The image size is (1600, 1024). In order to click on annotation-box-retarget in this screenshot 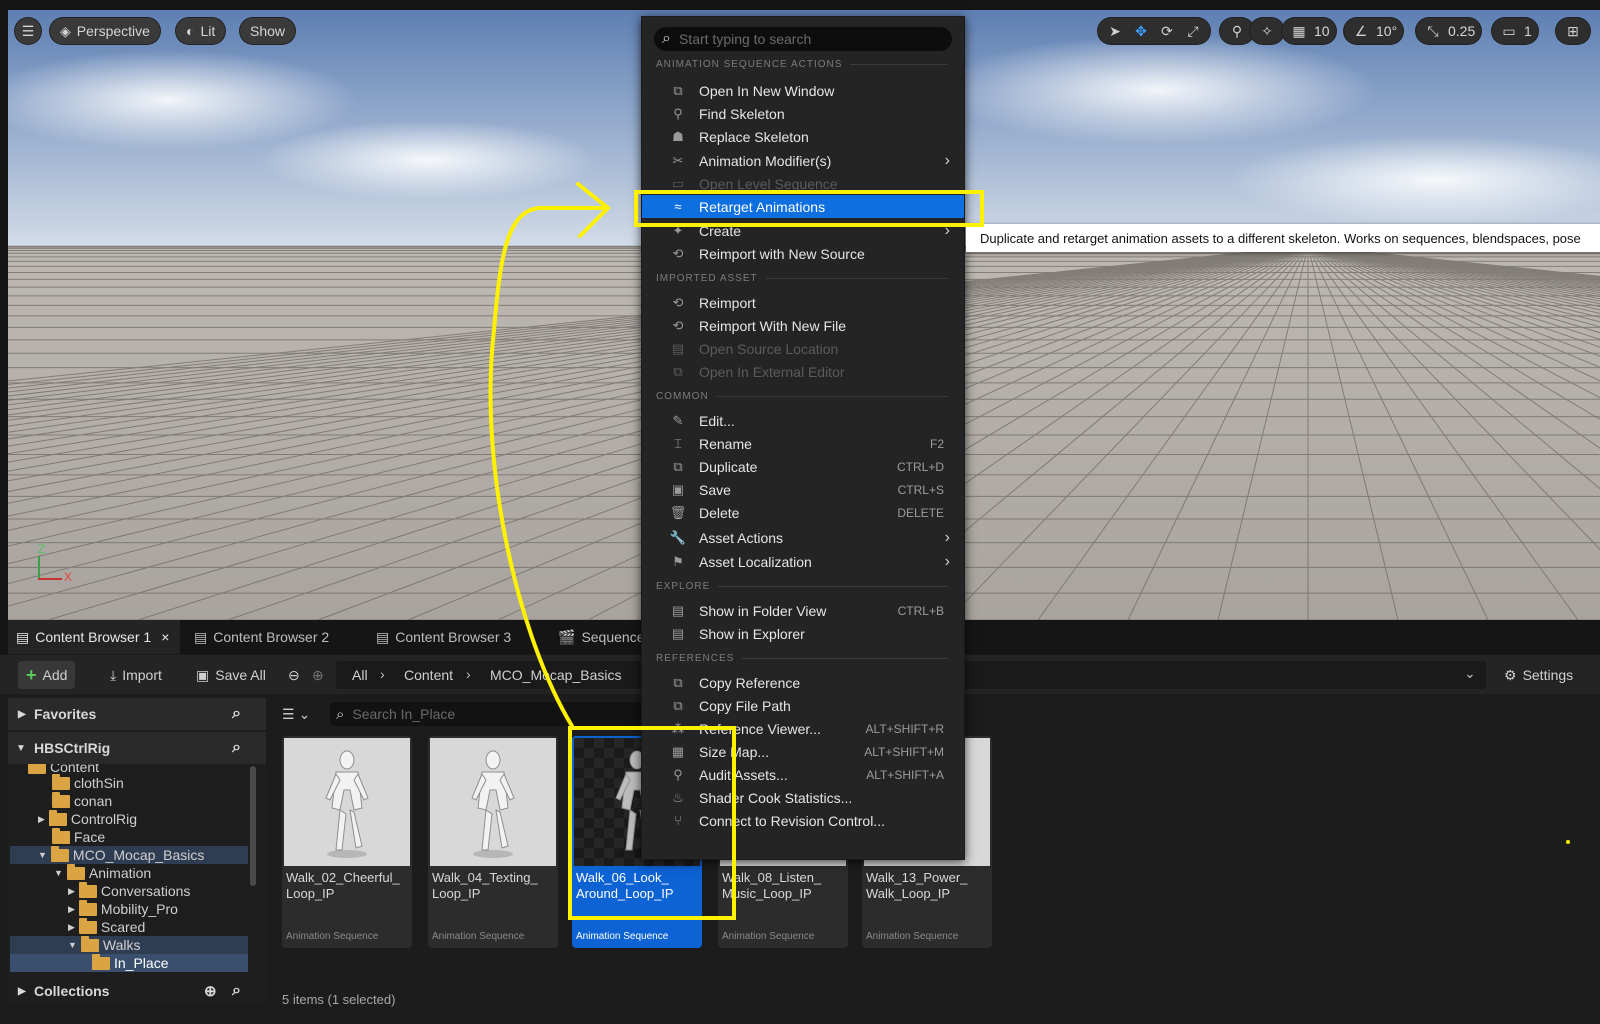, I will do `click(809, 208)`.